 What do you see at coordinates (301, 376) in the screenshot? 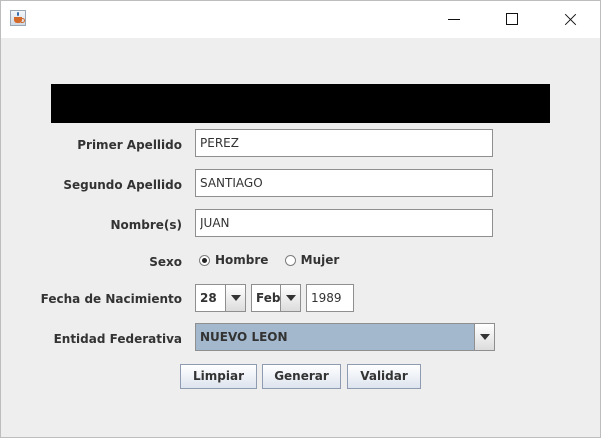
I see `generar-button: Generar` at bounding box center [301, 376].